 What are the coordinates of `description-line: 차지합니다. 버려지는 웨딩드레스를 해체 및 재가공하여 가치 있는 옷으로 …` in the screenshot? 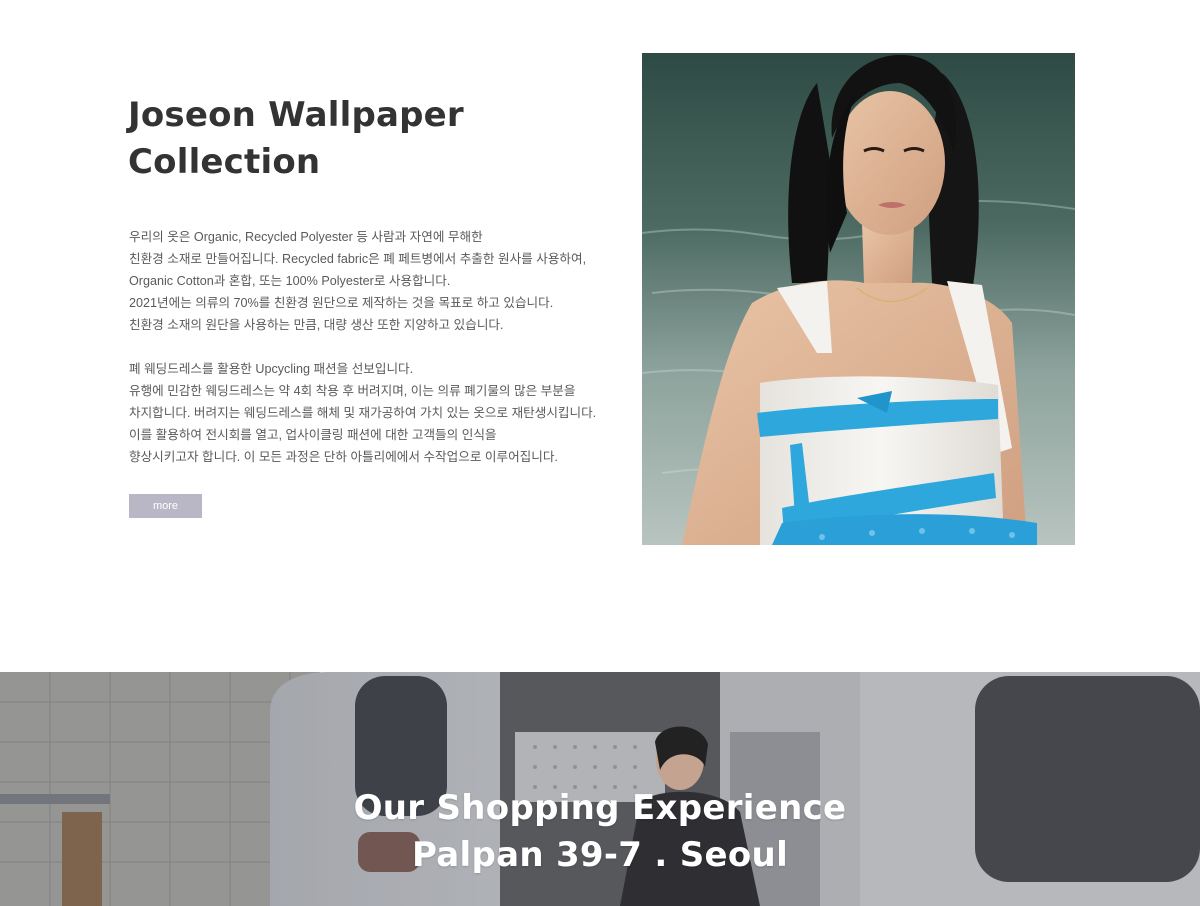 It's located at (363, 413).